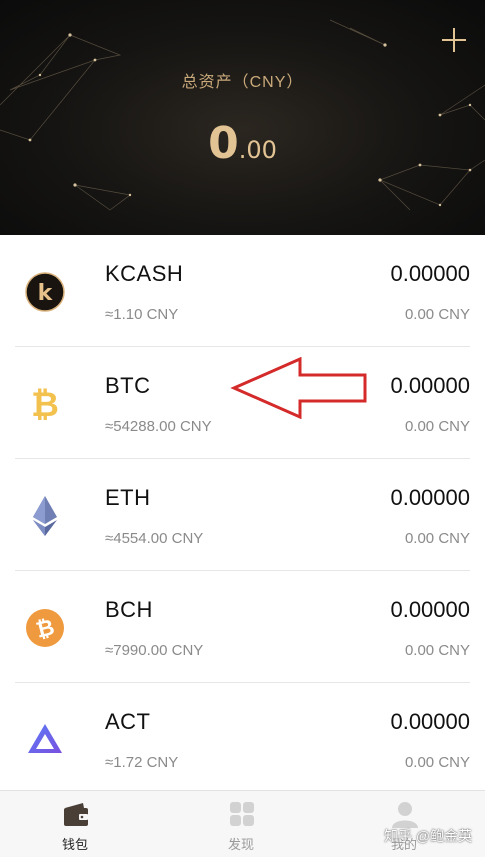 This screenshot has width=485, height=857. I want to click on watermark-text: 知乎 @鲍金英, so click(428, 836).